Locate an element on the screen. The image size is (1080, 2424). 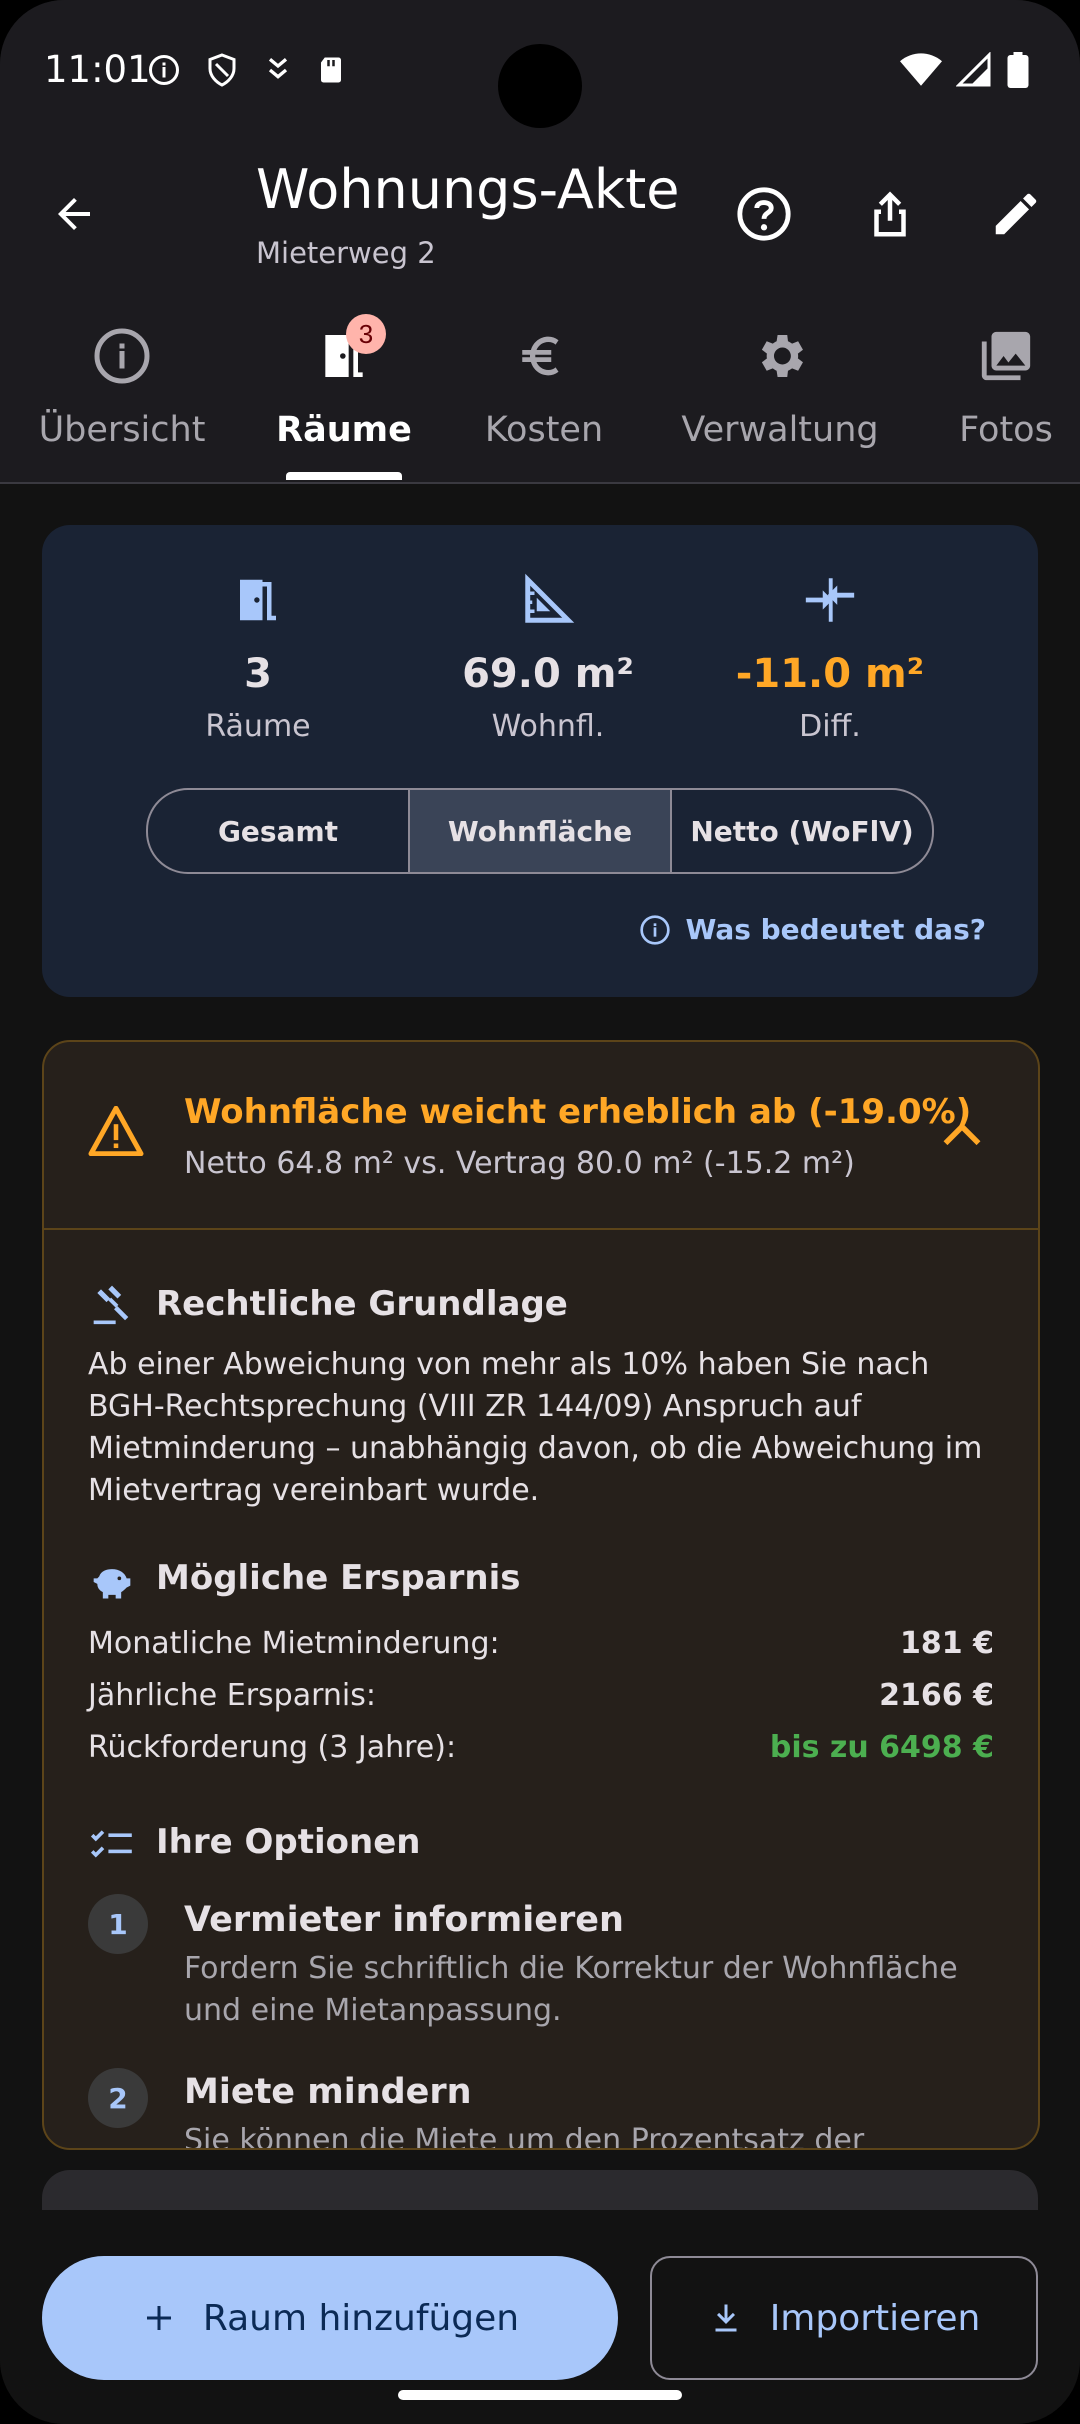
option-number: 2 is located at coordinates (118, 2098).